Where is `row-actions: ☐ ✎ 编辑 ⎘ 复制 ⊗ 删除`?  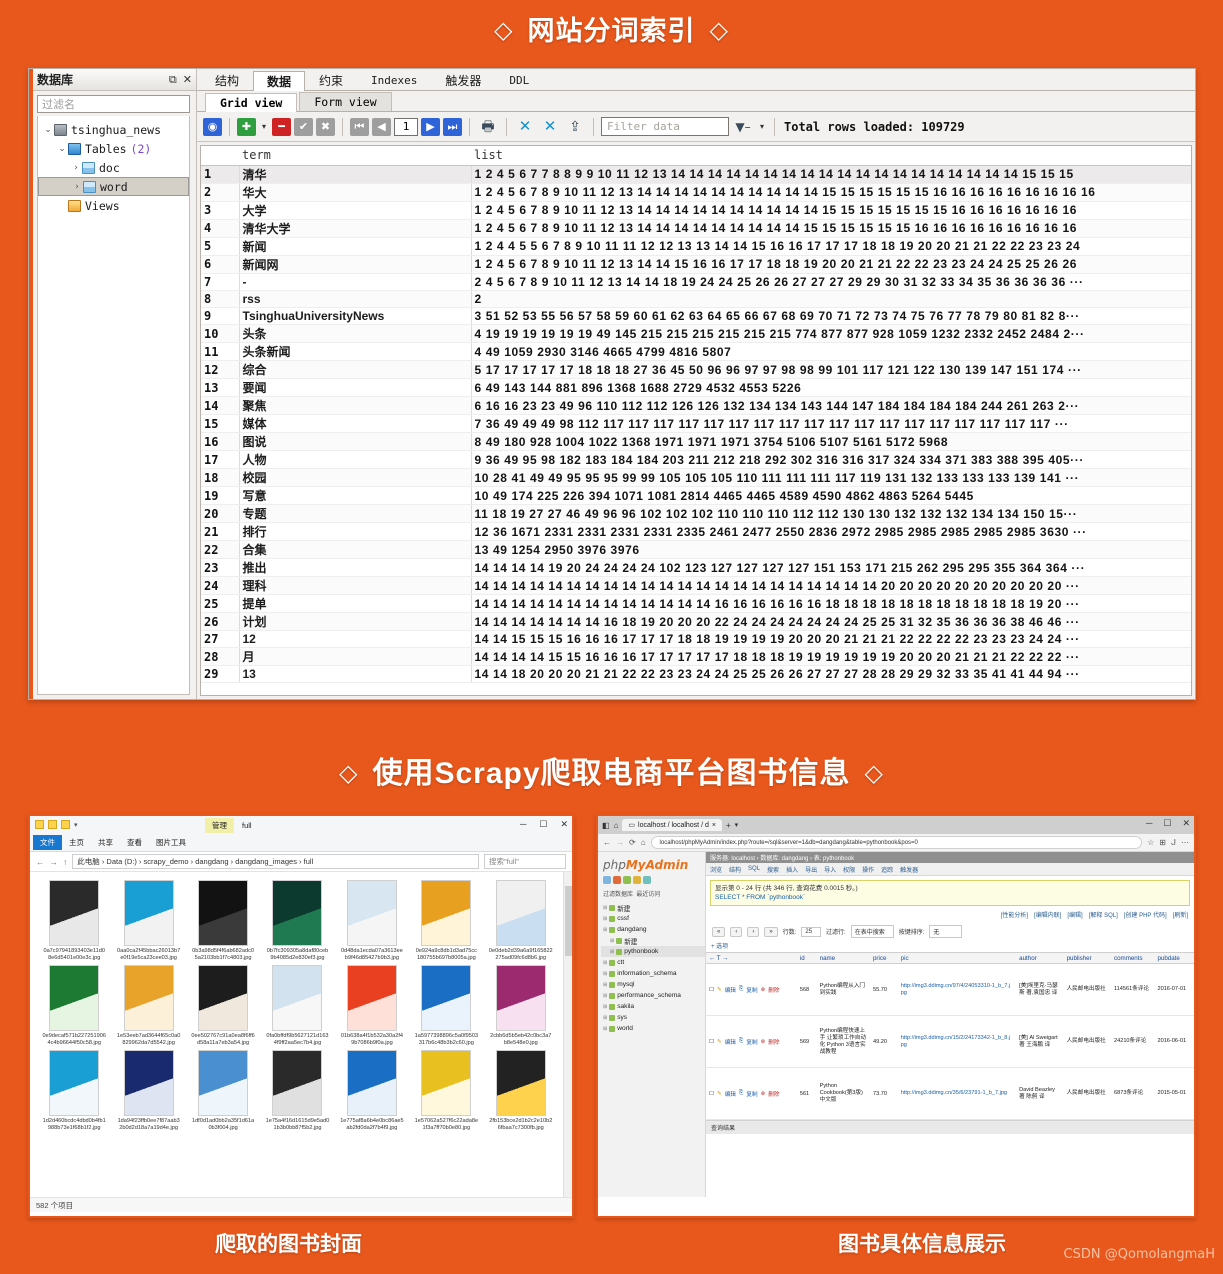
row-actions: ☐ ✎ 编辑 ⎘ 复制 ⊗ 删除 is located at coordinates (751, 990).